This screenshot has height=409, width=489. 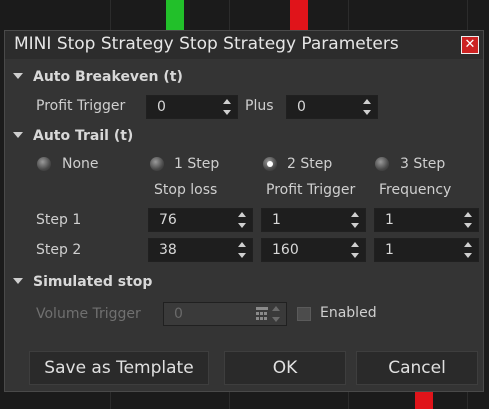 I want to click on radio-3-step-label: 3 Step, so click(x=423, y=164).